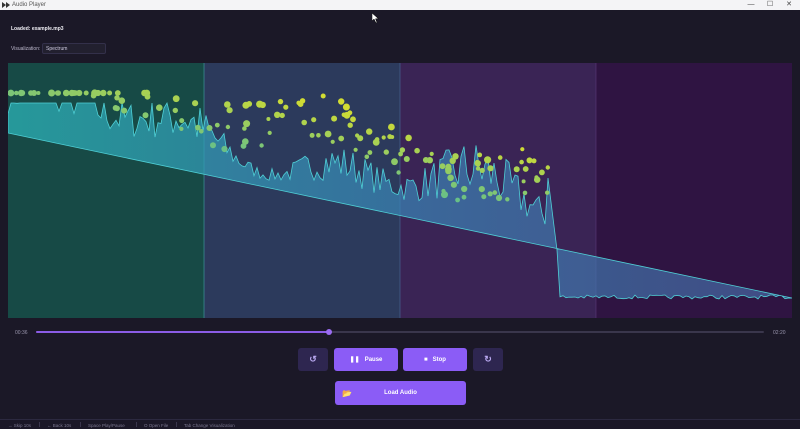 Image resolution: width=800 pixels, height=429 pixels. What do you see at coordinates (21, 29) in the screenshot?
I see `loaded-prefix: Loaded:` at bounding box center [21, 29].